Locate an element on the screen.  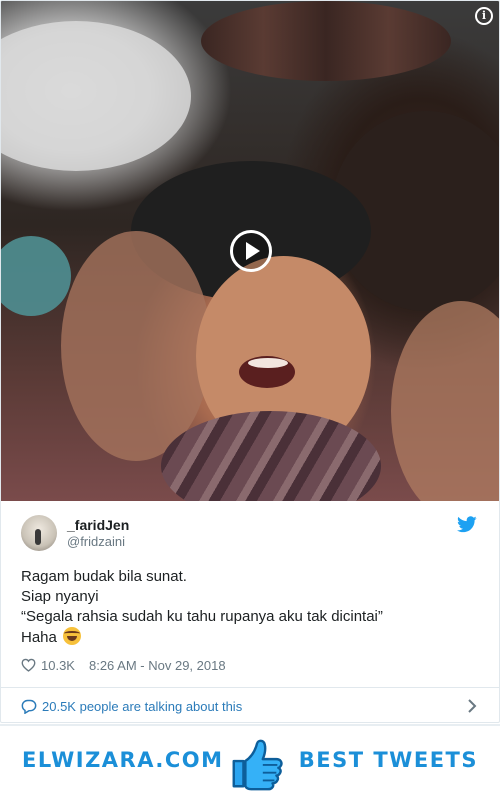
avatar is located at coordinates (39, 533).